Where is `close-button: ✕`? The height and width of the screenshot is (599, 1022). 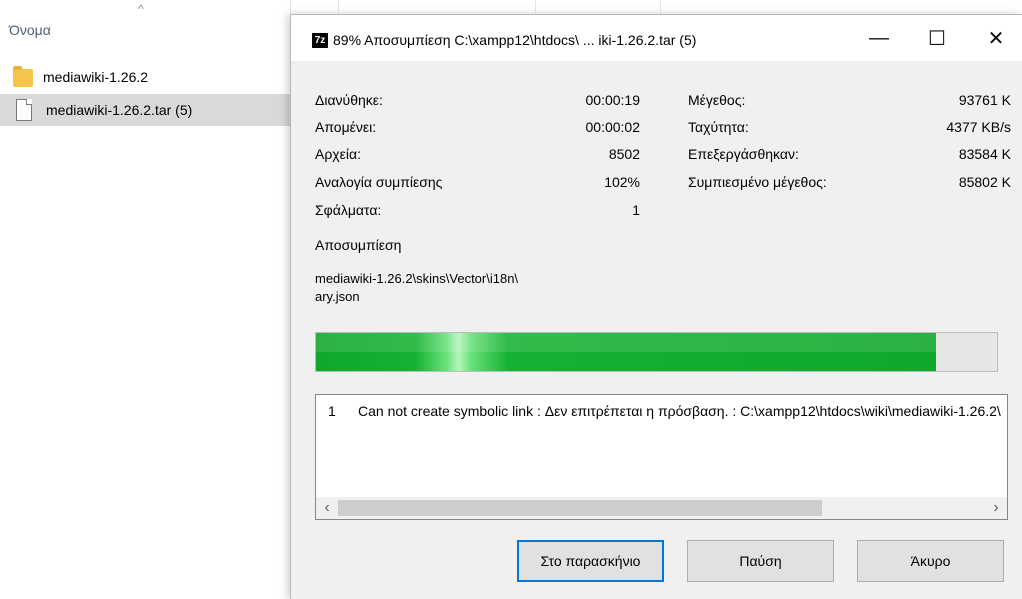 close-button: ✕ is located at coordinates (996, 38).